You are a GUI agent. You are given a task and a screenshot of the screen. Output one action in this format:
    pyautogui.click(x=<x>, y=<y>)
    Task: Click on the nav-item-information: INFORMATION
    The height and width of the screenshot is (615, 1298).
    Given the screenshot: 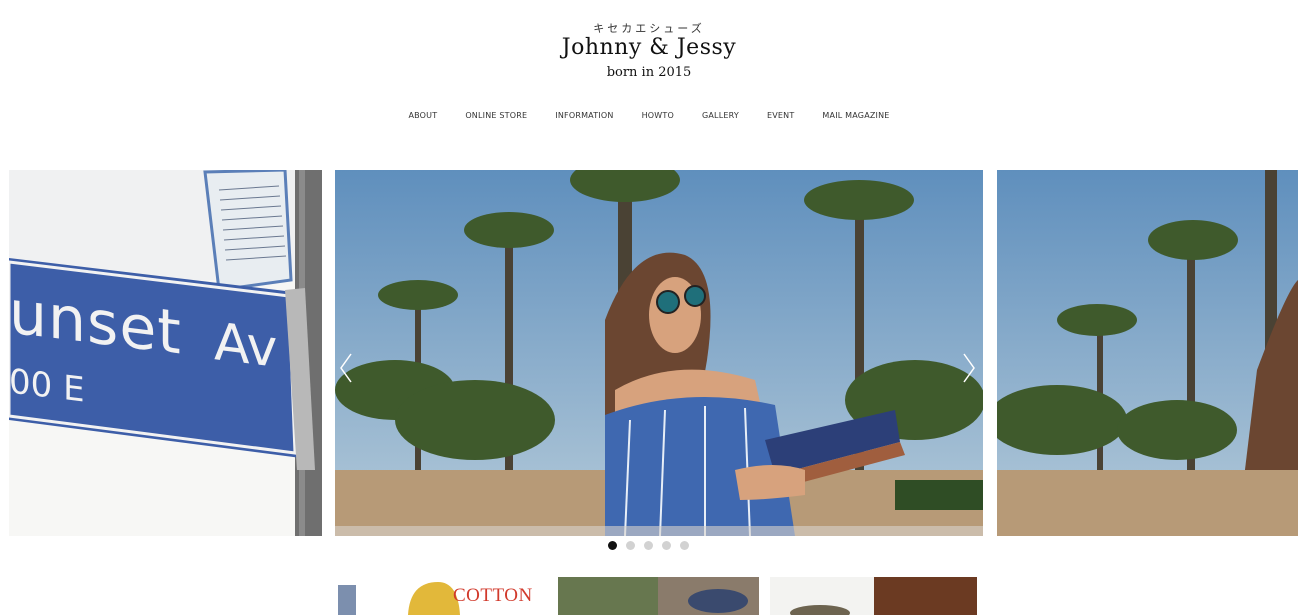 What is the action you would take?
    pyautogui.click(x=584, y=115)
    